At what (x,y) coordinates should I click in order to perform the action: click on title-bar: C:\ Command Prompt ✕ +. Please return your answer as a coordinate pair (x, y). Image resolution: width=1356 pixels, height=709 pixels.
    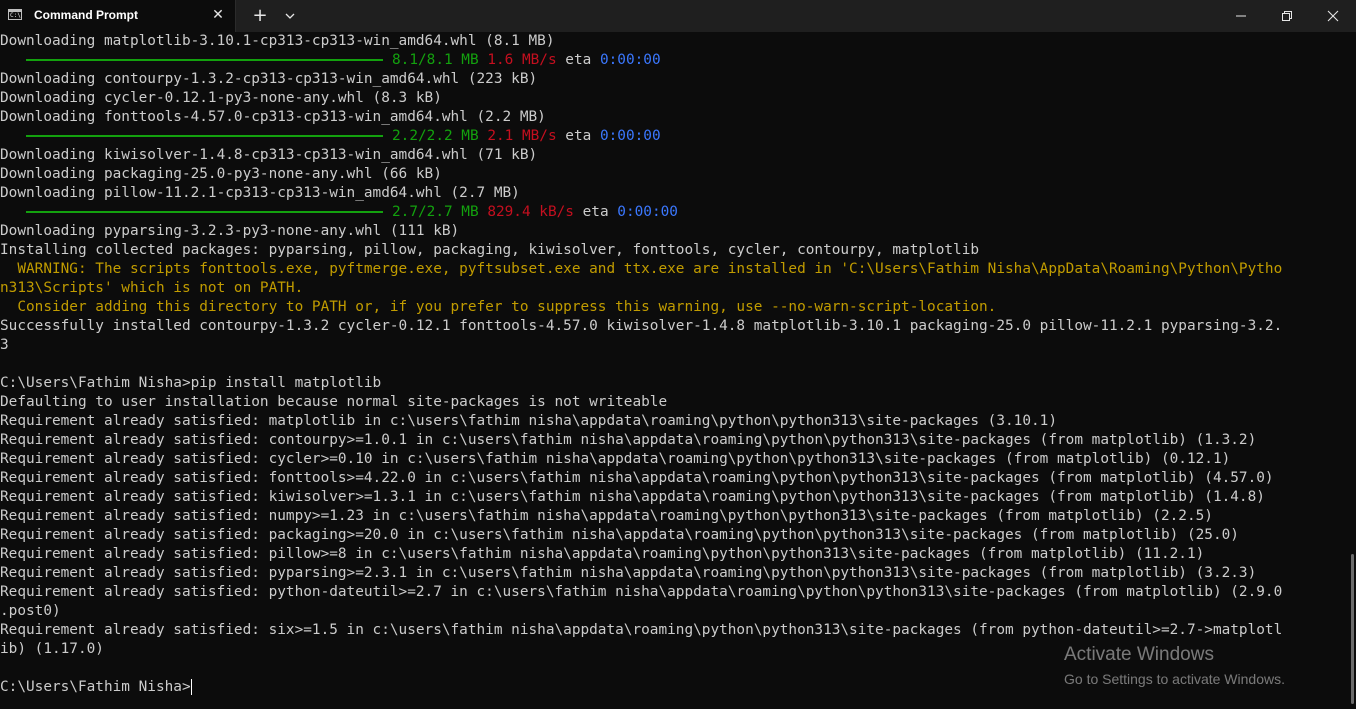
    Looking at the image, I should click on (678, 16).